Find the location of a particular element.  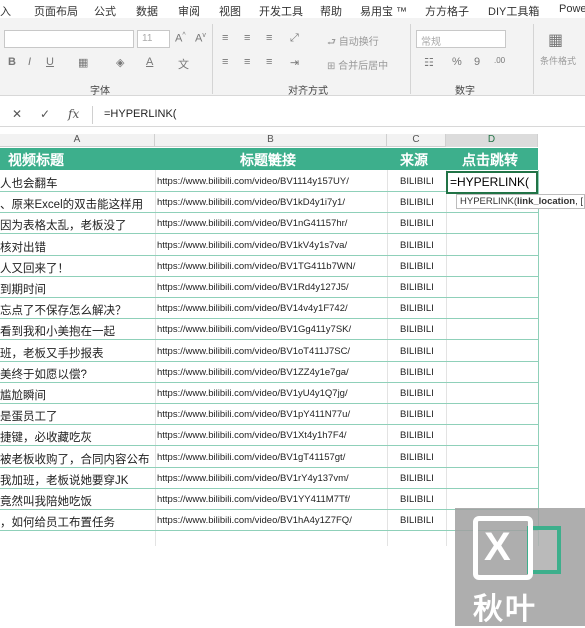

video-title-cell: ，如何给员工布置任务 is located at coordinates (77, 522).